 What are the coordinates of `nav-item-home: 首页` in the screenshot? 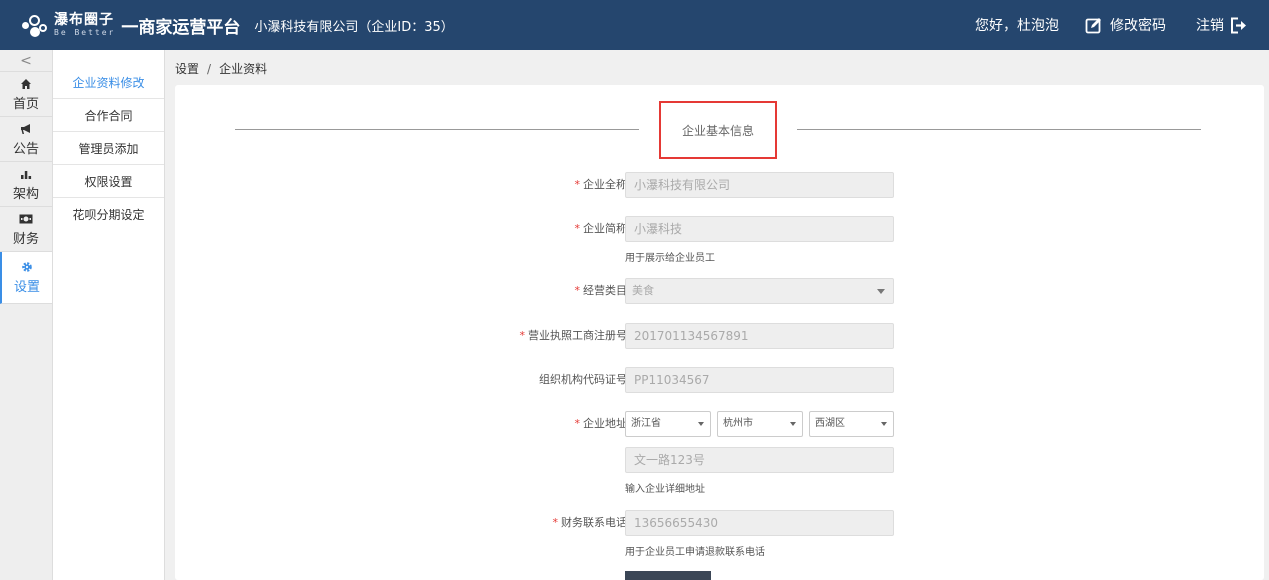 It's located at (26, 94).